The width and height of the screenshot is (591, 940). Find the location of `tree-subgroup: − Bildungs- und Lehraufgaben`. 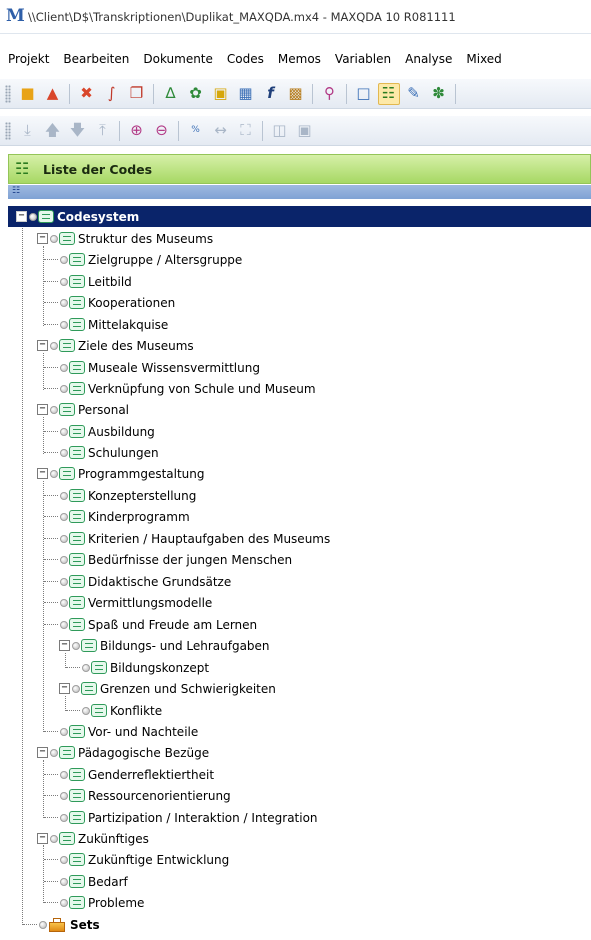

tree-subgroup: − Bildungs- und Lehraufgaben is located at coordinates (164, 645).